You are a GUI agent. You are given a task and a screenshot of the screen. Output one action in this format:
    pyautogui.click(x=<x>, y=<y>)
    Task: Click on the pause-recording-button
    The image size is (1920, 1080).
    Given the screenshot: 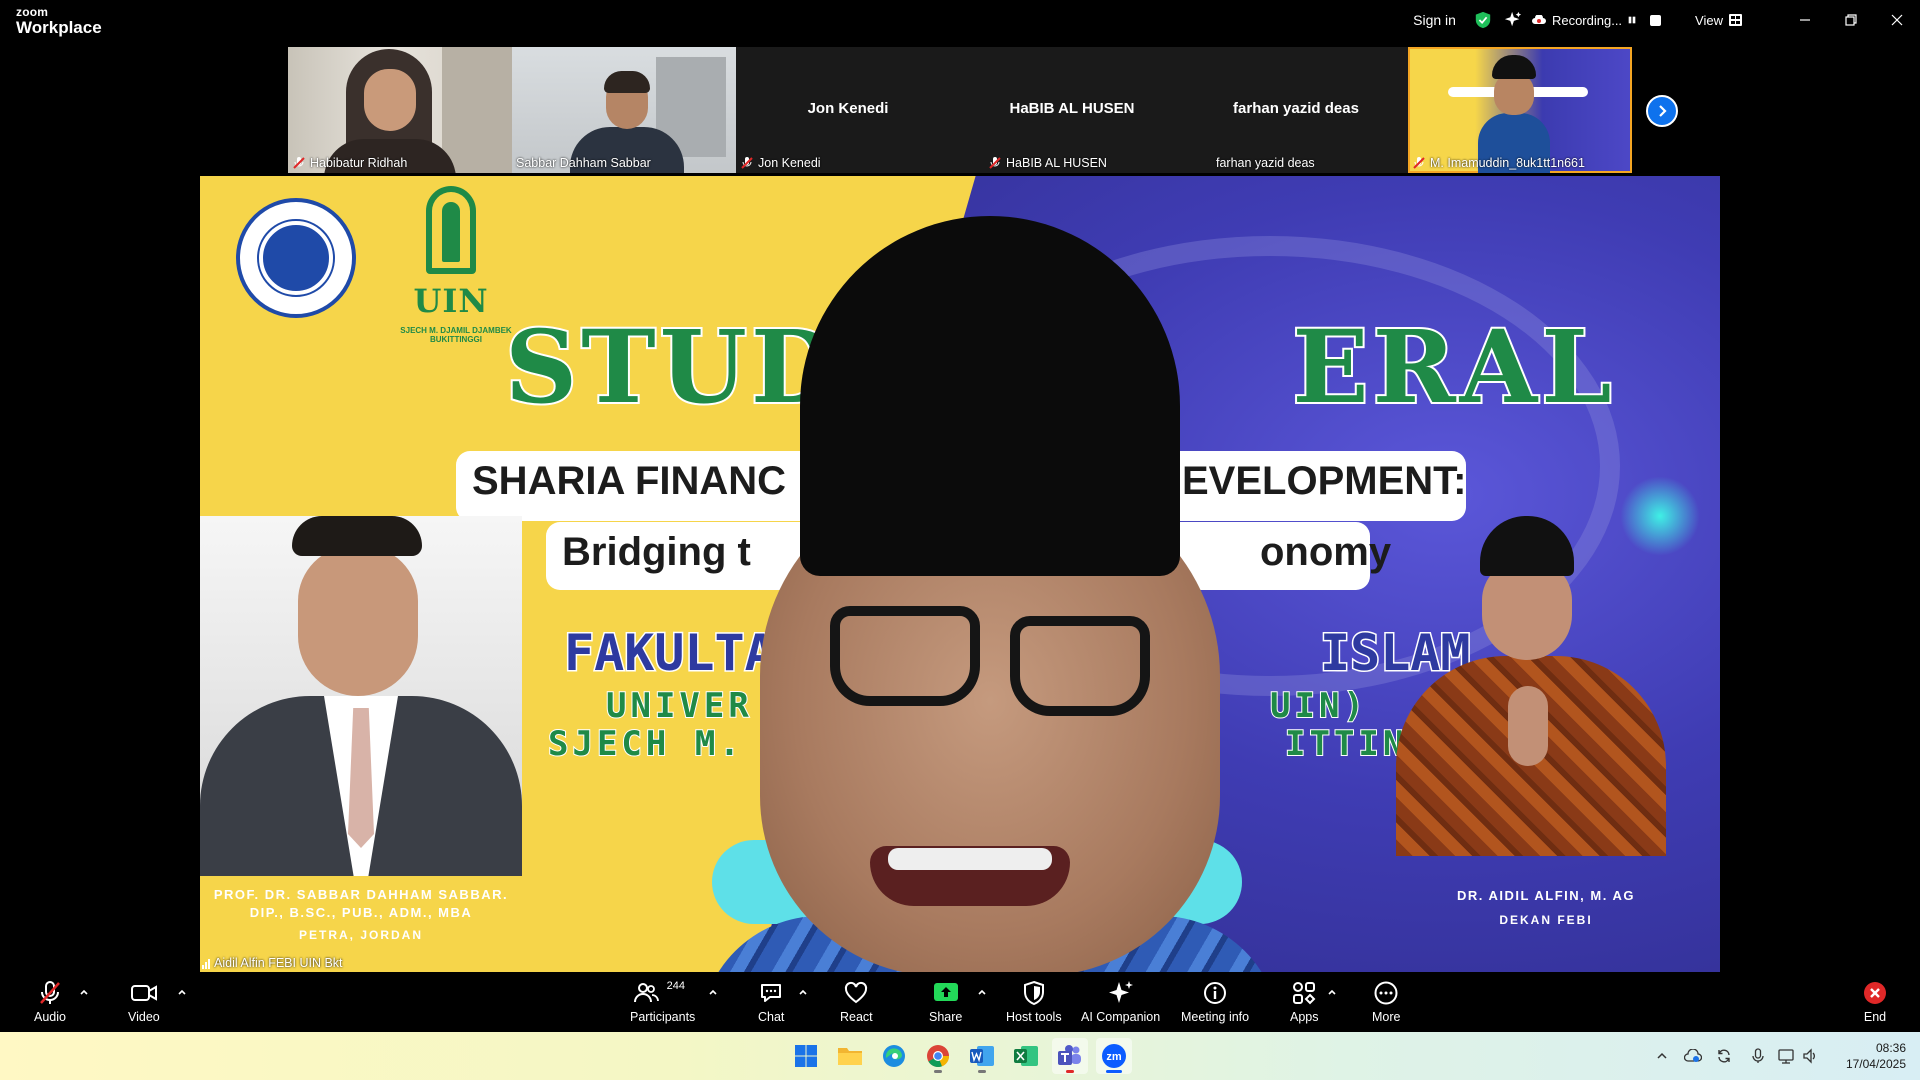 What is the action you would take?
    pyautogui.click(x=1635, y=20)
    